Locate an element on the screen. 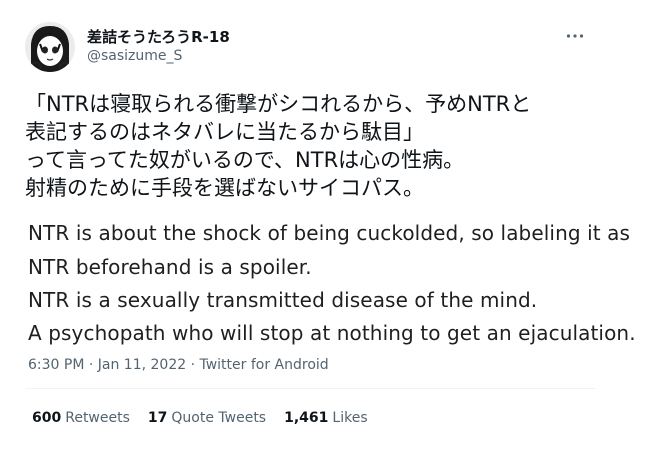 This screenshot has width=651, height=450. user-handle: @sasizume_S is located at coordinates (134, 56).